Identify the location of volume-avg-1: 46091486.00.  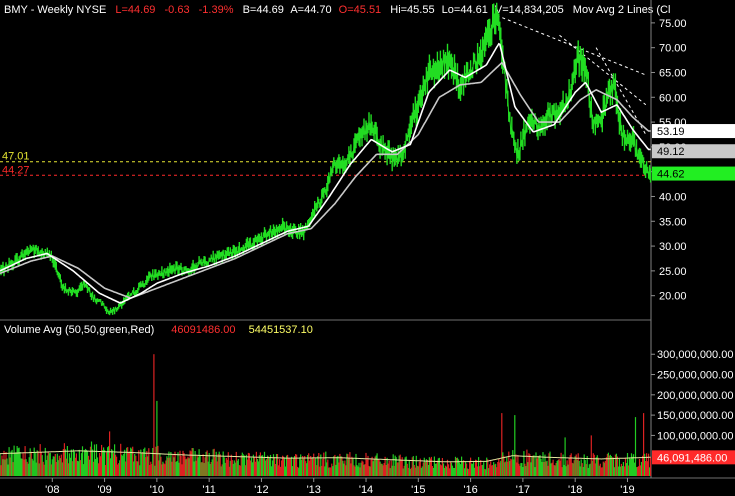
(203, 330).